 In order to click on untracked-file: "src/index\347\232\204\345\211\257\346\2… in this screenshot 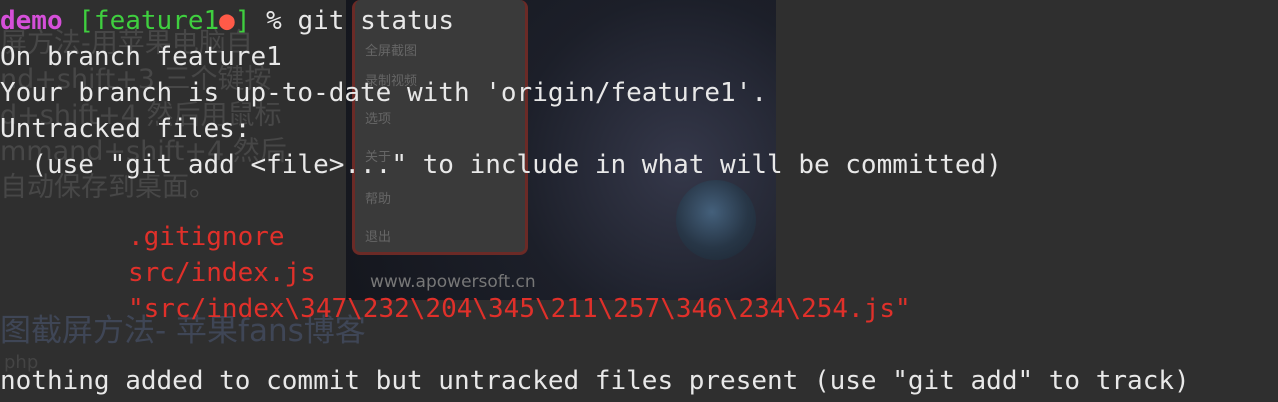, I will do `click(519, 309)`.